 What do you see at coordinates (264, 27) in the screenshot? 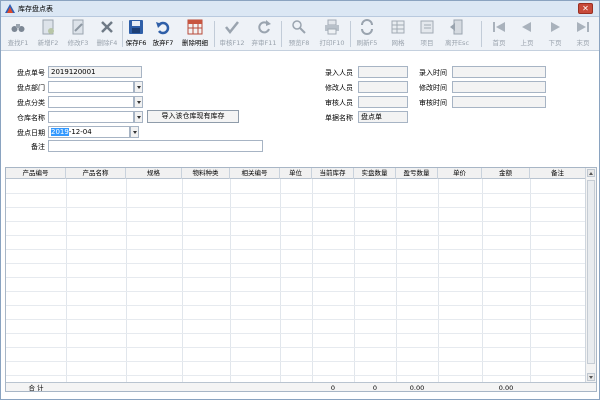
I see `refresh-arrow-icon` at bounding box center [264, 27].